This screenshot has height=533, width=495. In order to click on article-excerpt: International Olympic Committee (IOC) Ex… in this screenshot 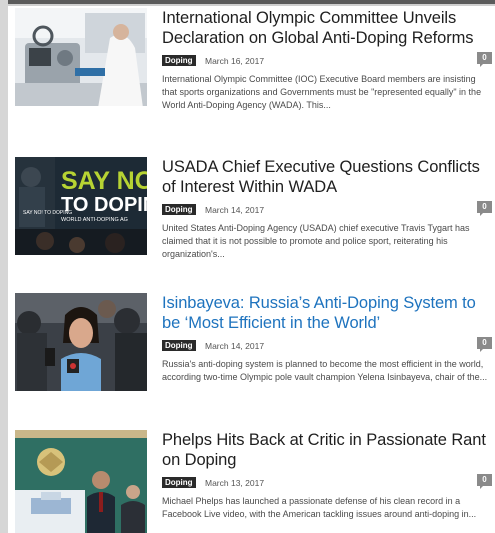, I will do `click(322, 92)`.